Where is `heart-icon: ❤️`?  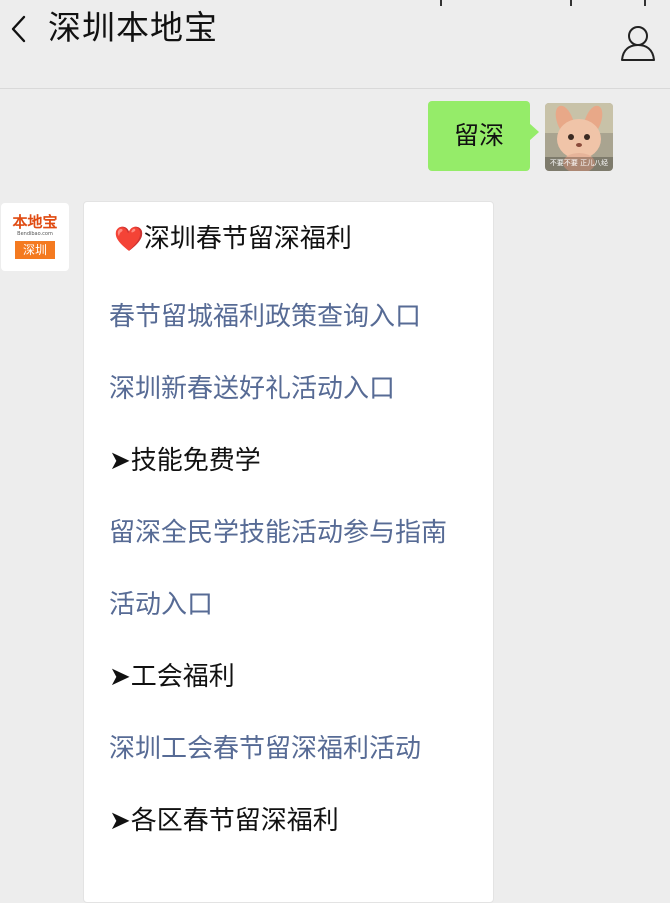
heart-icon: ❤️ is located at coordinates (129, 239).